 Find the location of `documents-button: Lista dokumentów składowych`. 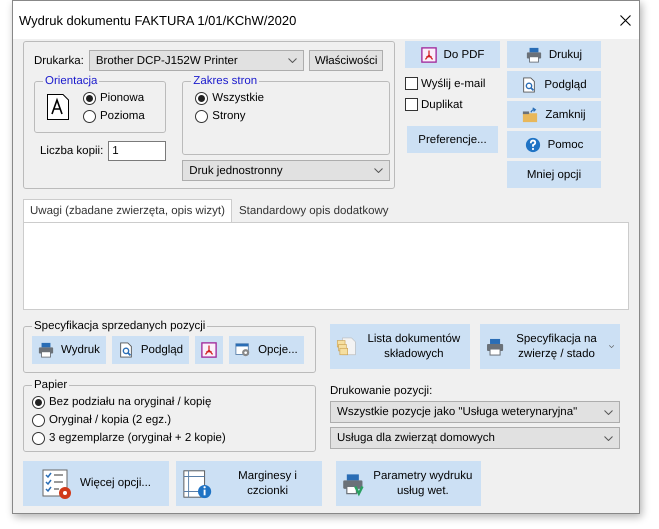

documents-button: Lista dokumentów składowych is located at coordinates (400, 346).